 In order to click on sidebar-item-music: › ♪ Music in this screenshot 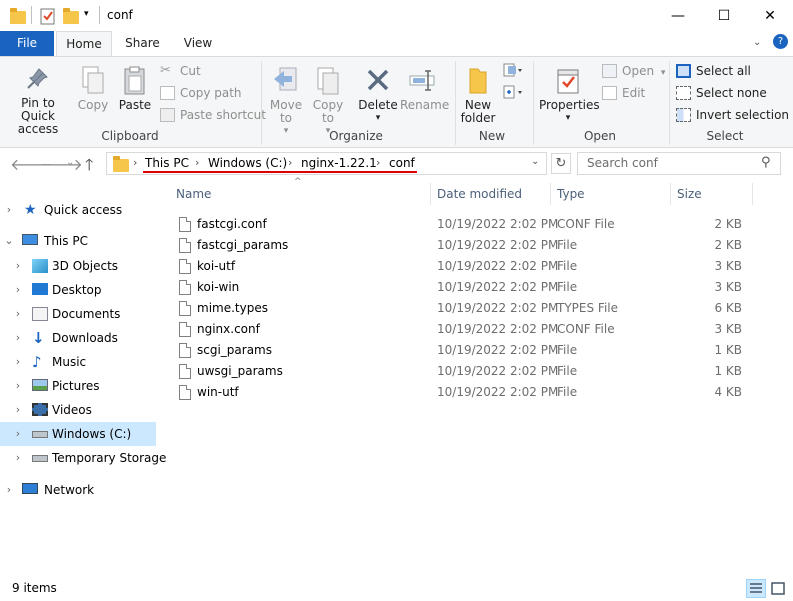, I will do `click(78, 362)`.